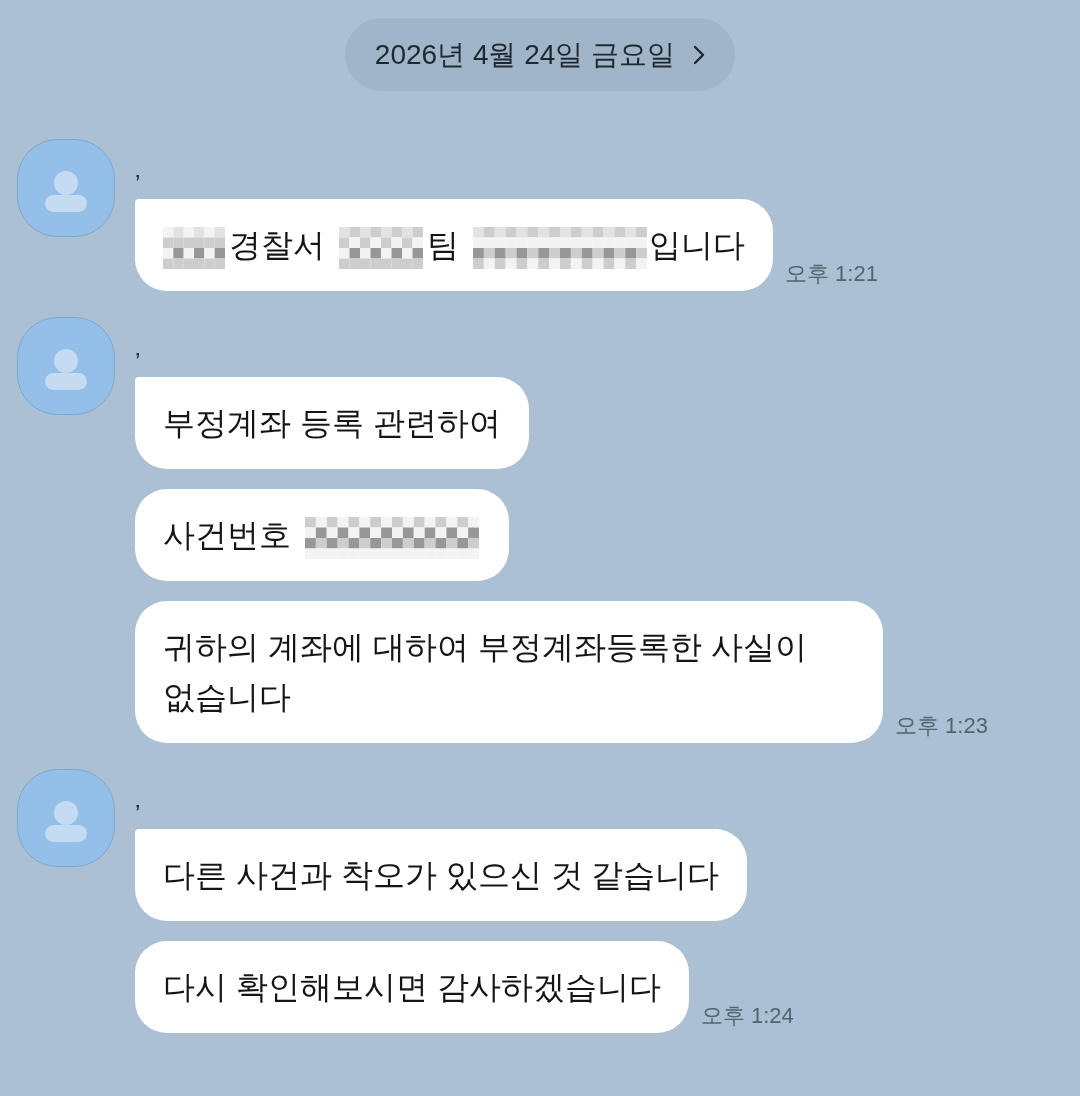 This screenshot has width=1080, height=1096. What do you see at coordinates (443, 245) in the screenshot?
I see `message-text: 팀` at bounding box center [443, 245].